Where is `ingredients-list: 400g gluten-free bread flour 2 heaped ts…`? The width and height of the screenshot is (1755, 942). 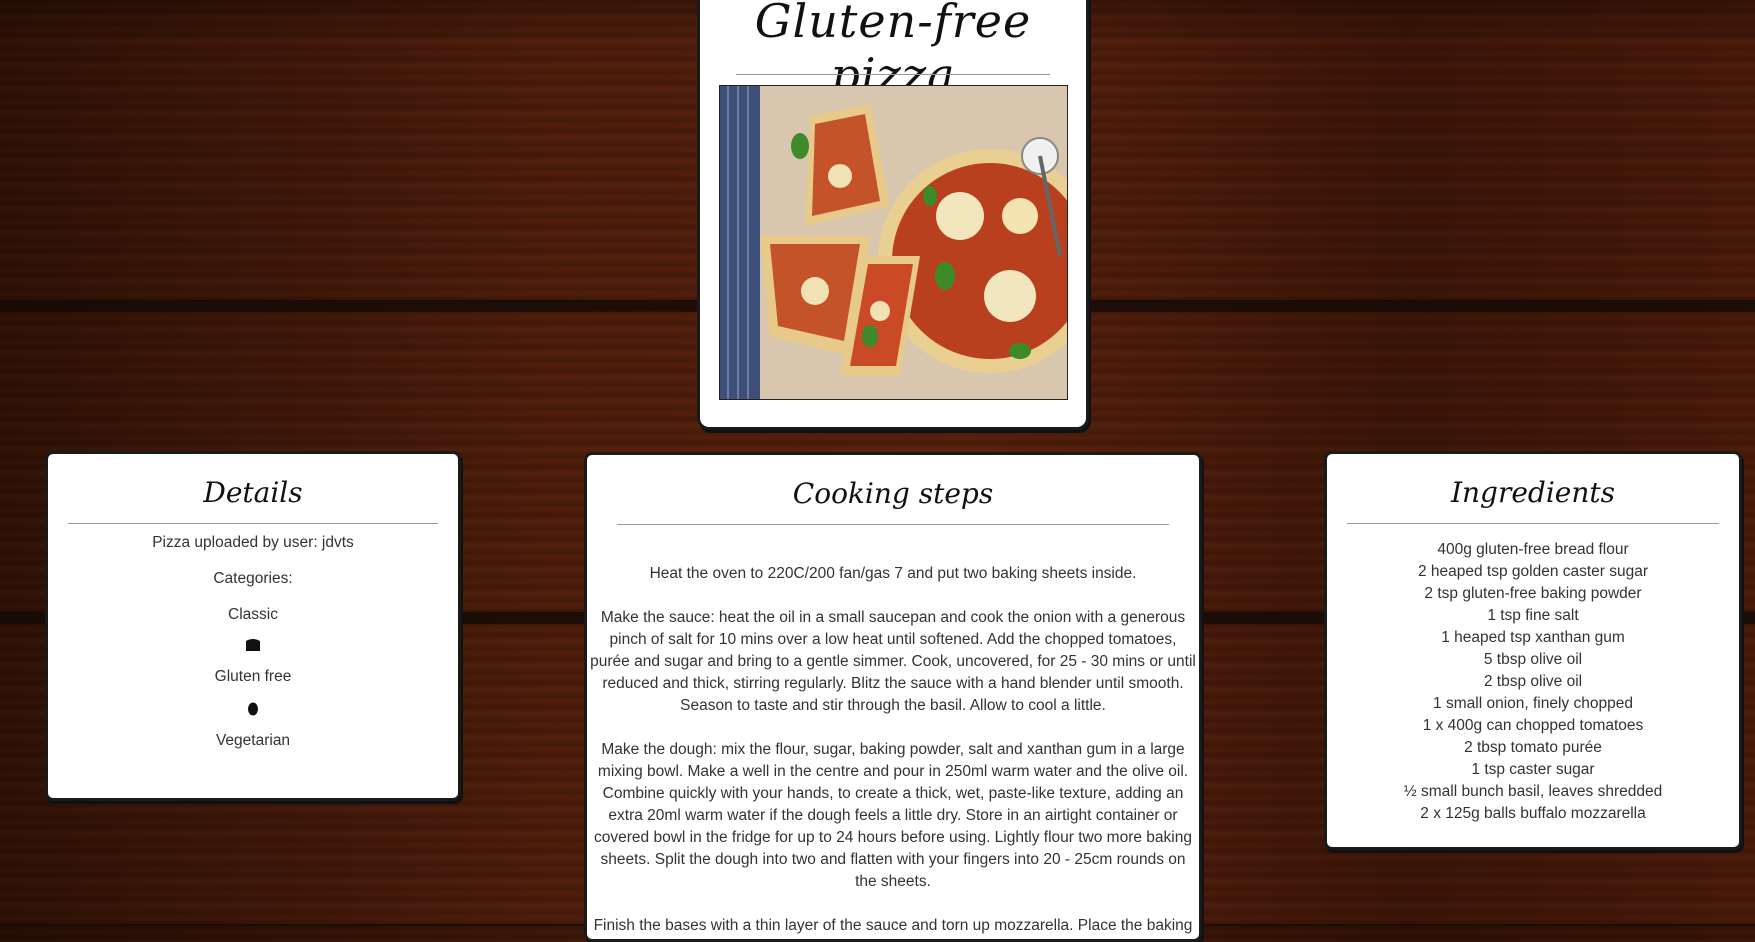 ingredients-list: 400g gluten-free bread flour 2 heaped ts… is located at coordinates (1533, 682).